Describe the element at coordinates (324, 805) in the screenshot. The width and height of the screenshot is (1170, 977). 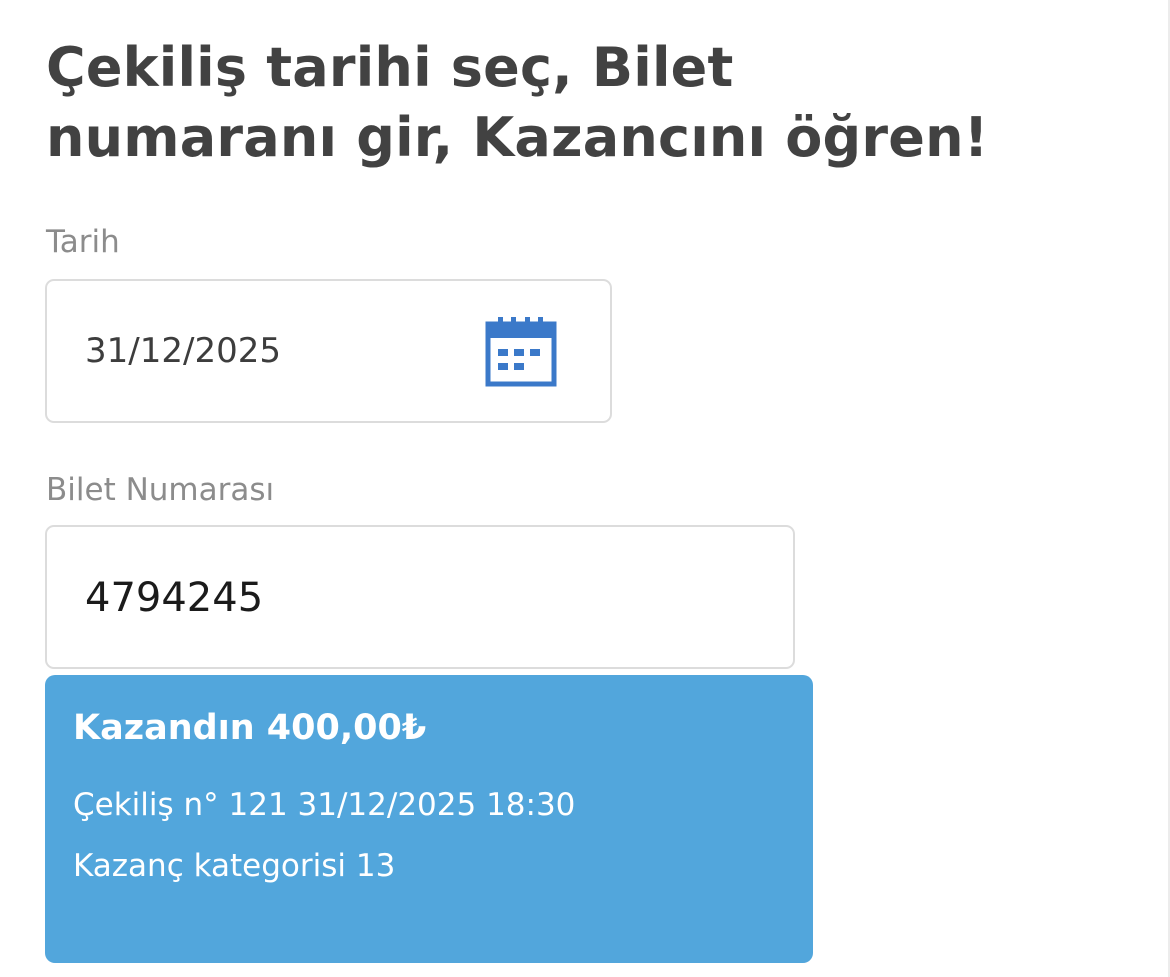
I see `result-draw-info: Çekiliş n° 121 31/12/2025 18:30` at that location.